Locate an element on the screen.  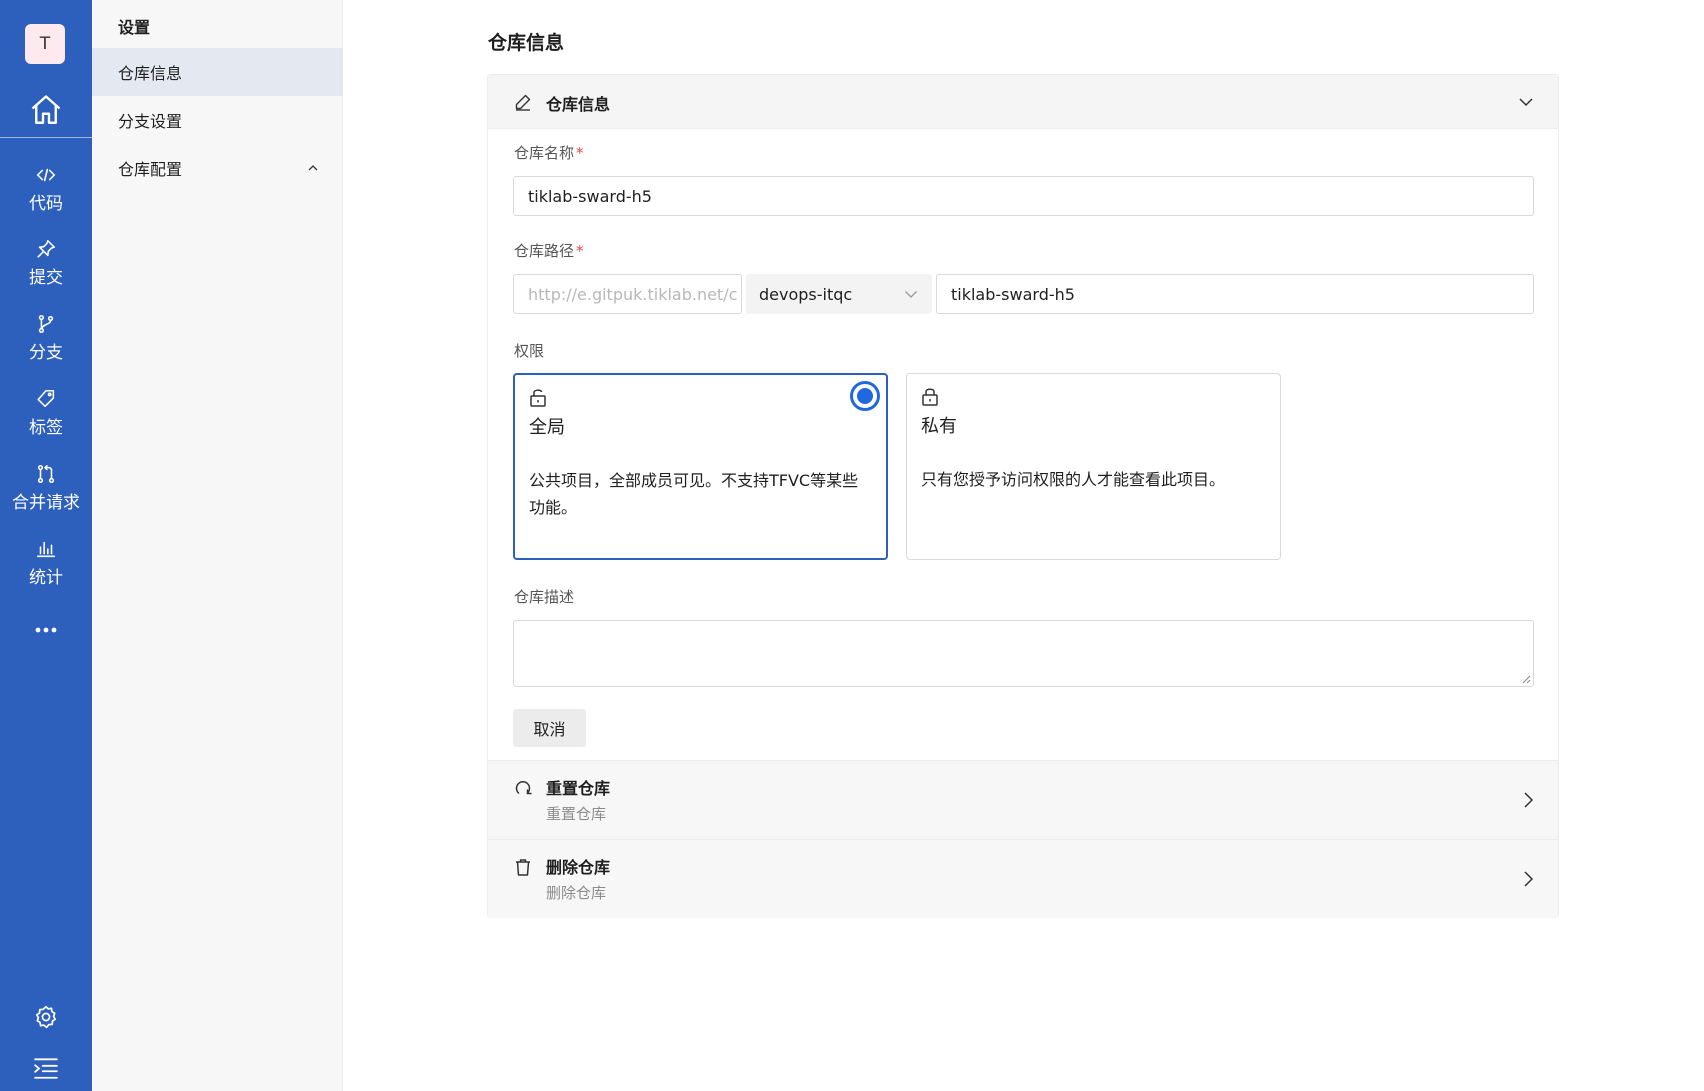
radio-selected is located at coordinates (865, 396).